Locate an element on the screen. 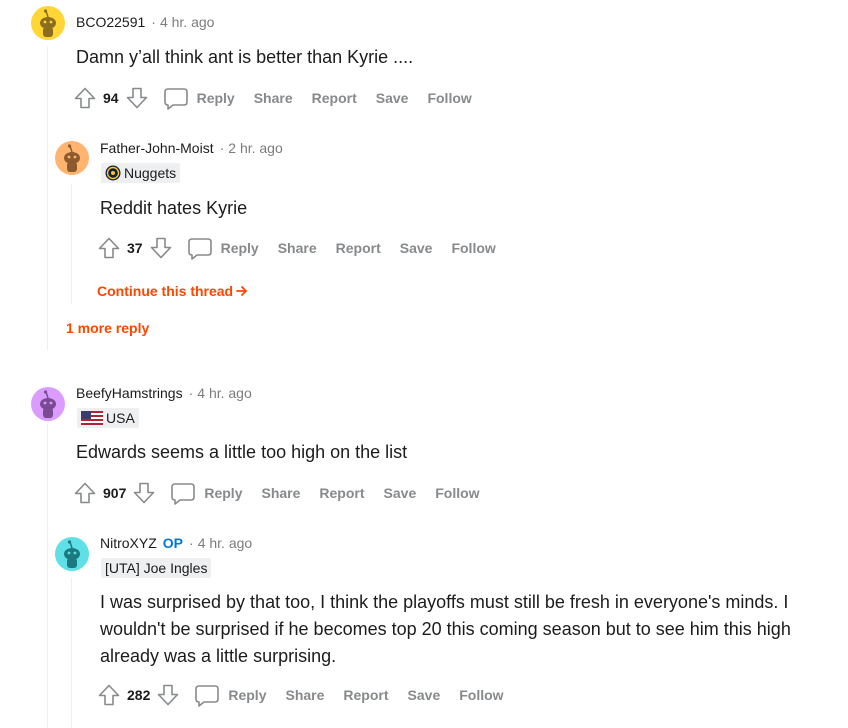 This screenshot has width=848, height=728. vote-count: 37 is located at coordinates (135, 248).